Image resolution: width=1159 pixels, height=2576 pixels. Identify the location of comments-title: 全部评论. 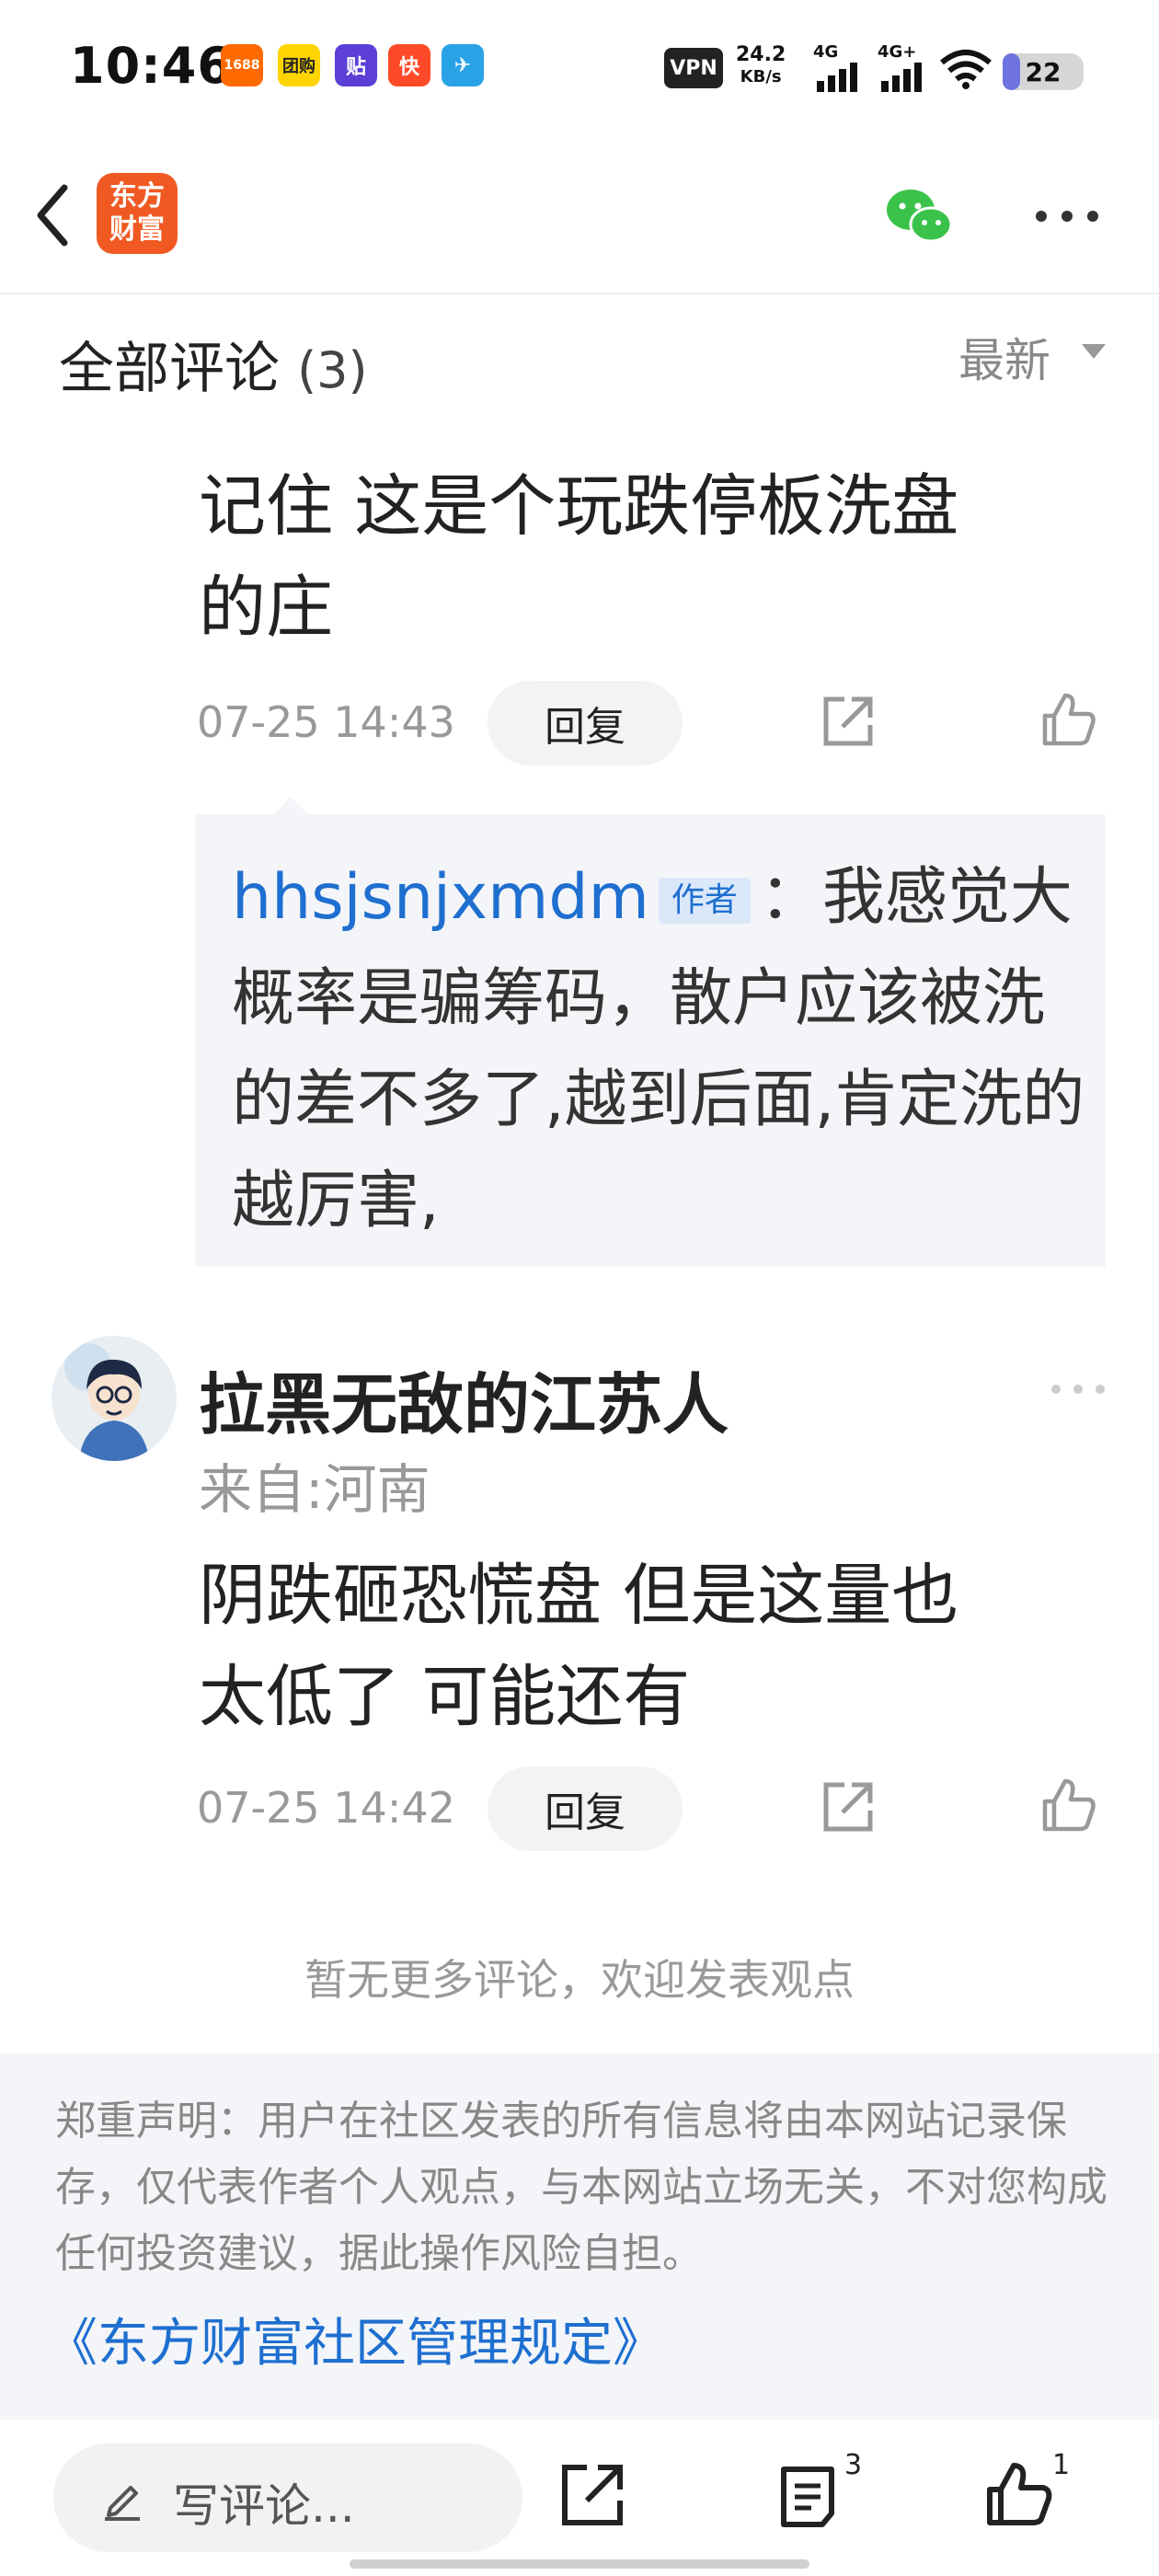
(169, 369).